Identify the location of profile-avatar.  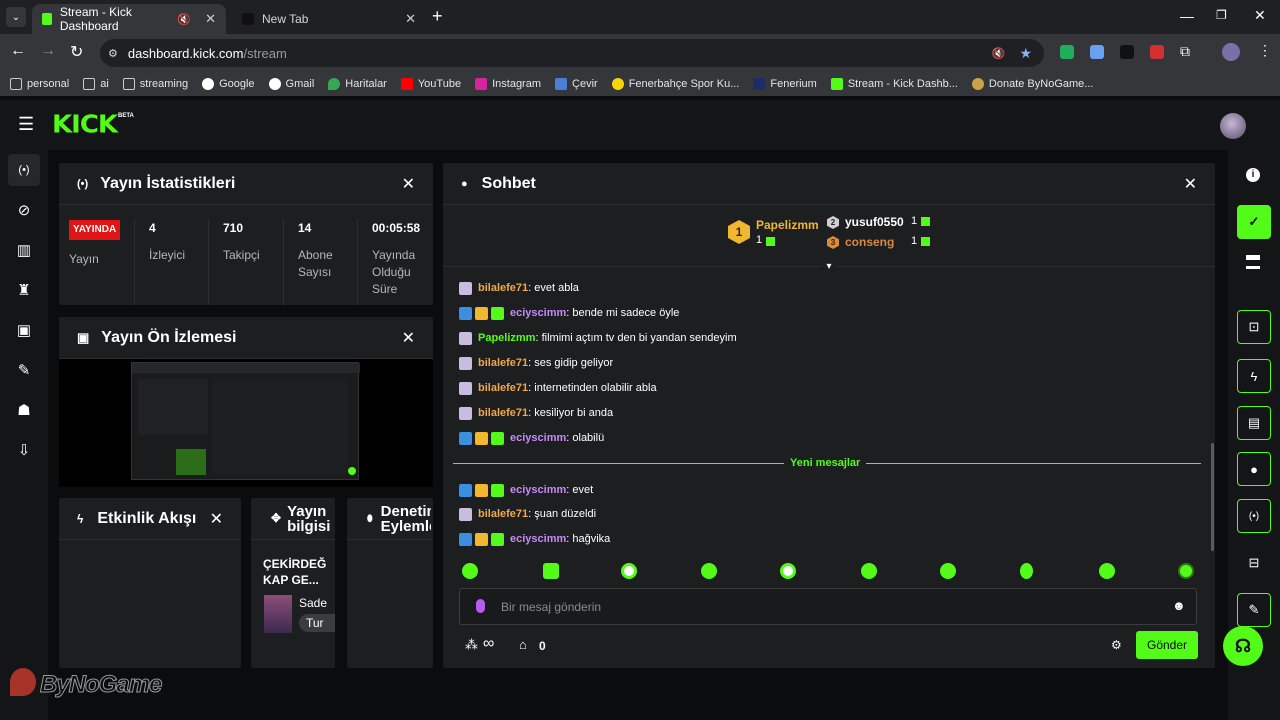
(1231, 52).